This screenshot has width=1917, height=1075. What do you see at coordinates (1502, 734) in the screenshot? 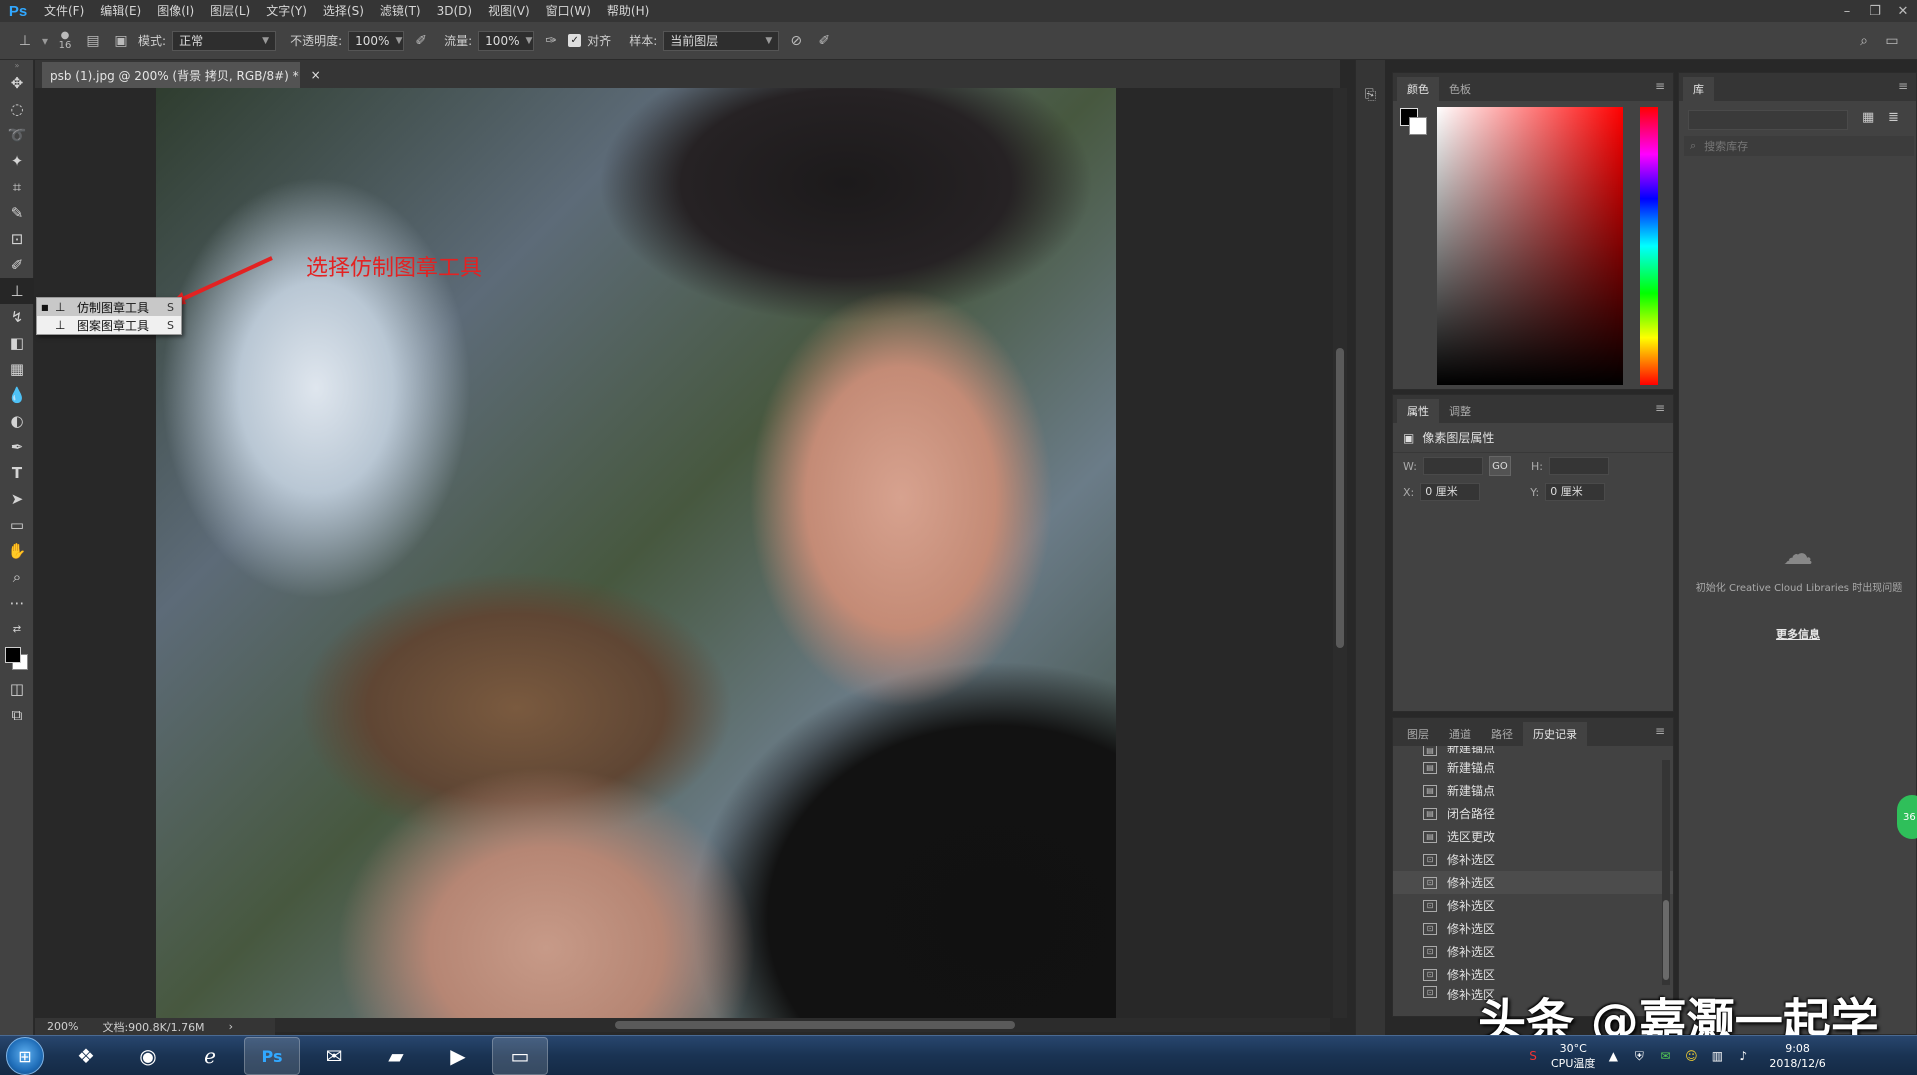
I see `tab-paths: 路径` at bounding box center [1502, 734].